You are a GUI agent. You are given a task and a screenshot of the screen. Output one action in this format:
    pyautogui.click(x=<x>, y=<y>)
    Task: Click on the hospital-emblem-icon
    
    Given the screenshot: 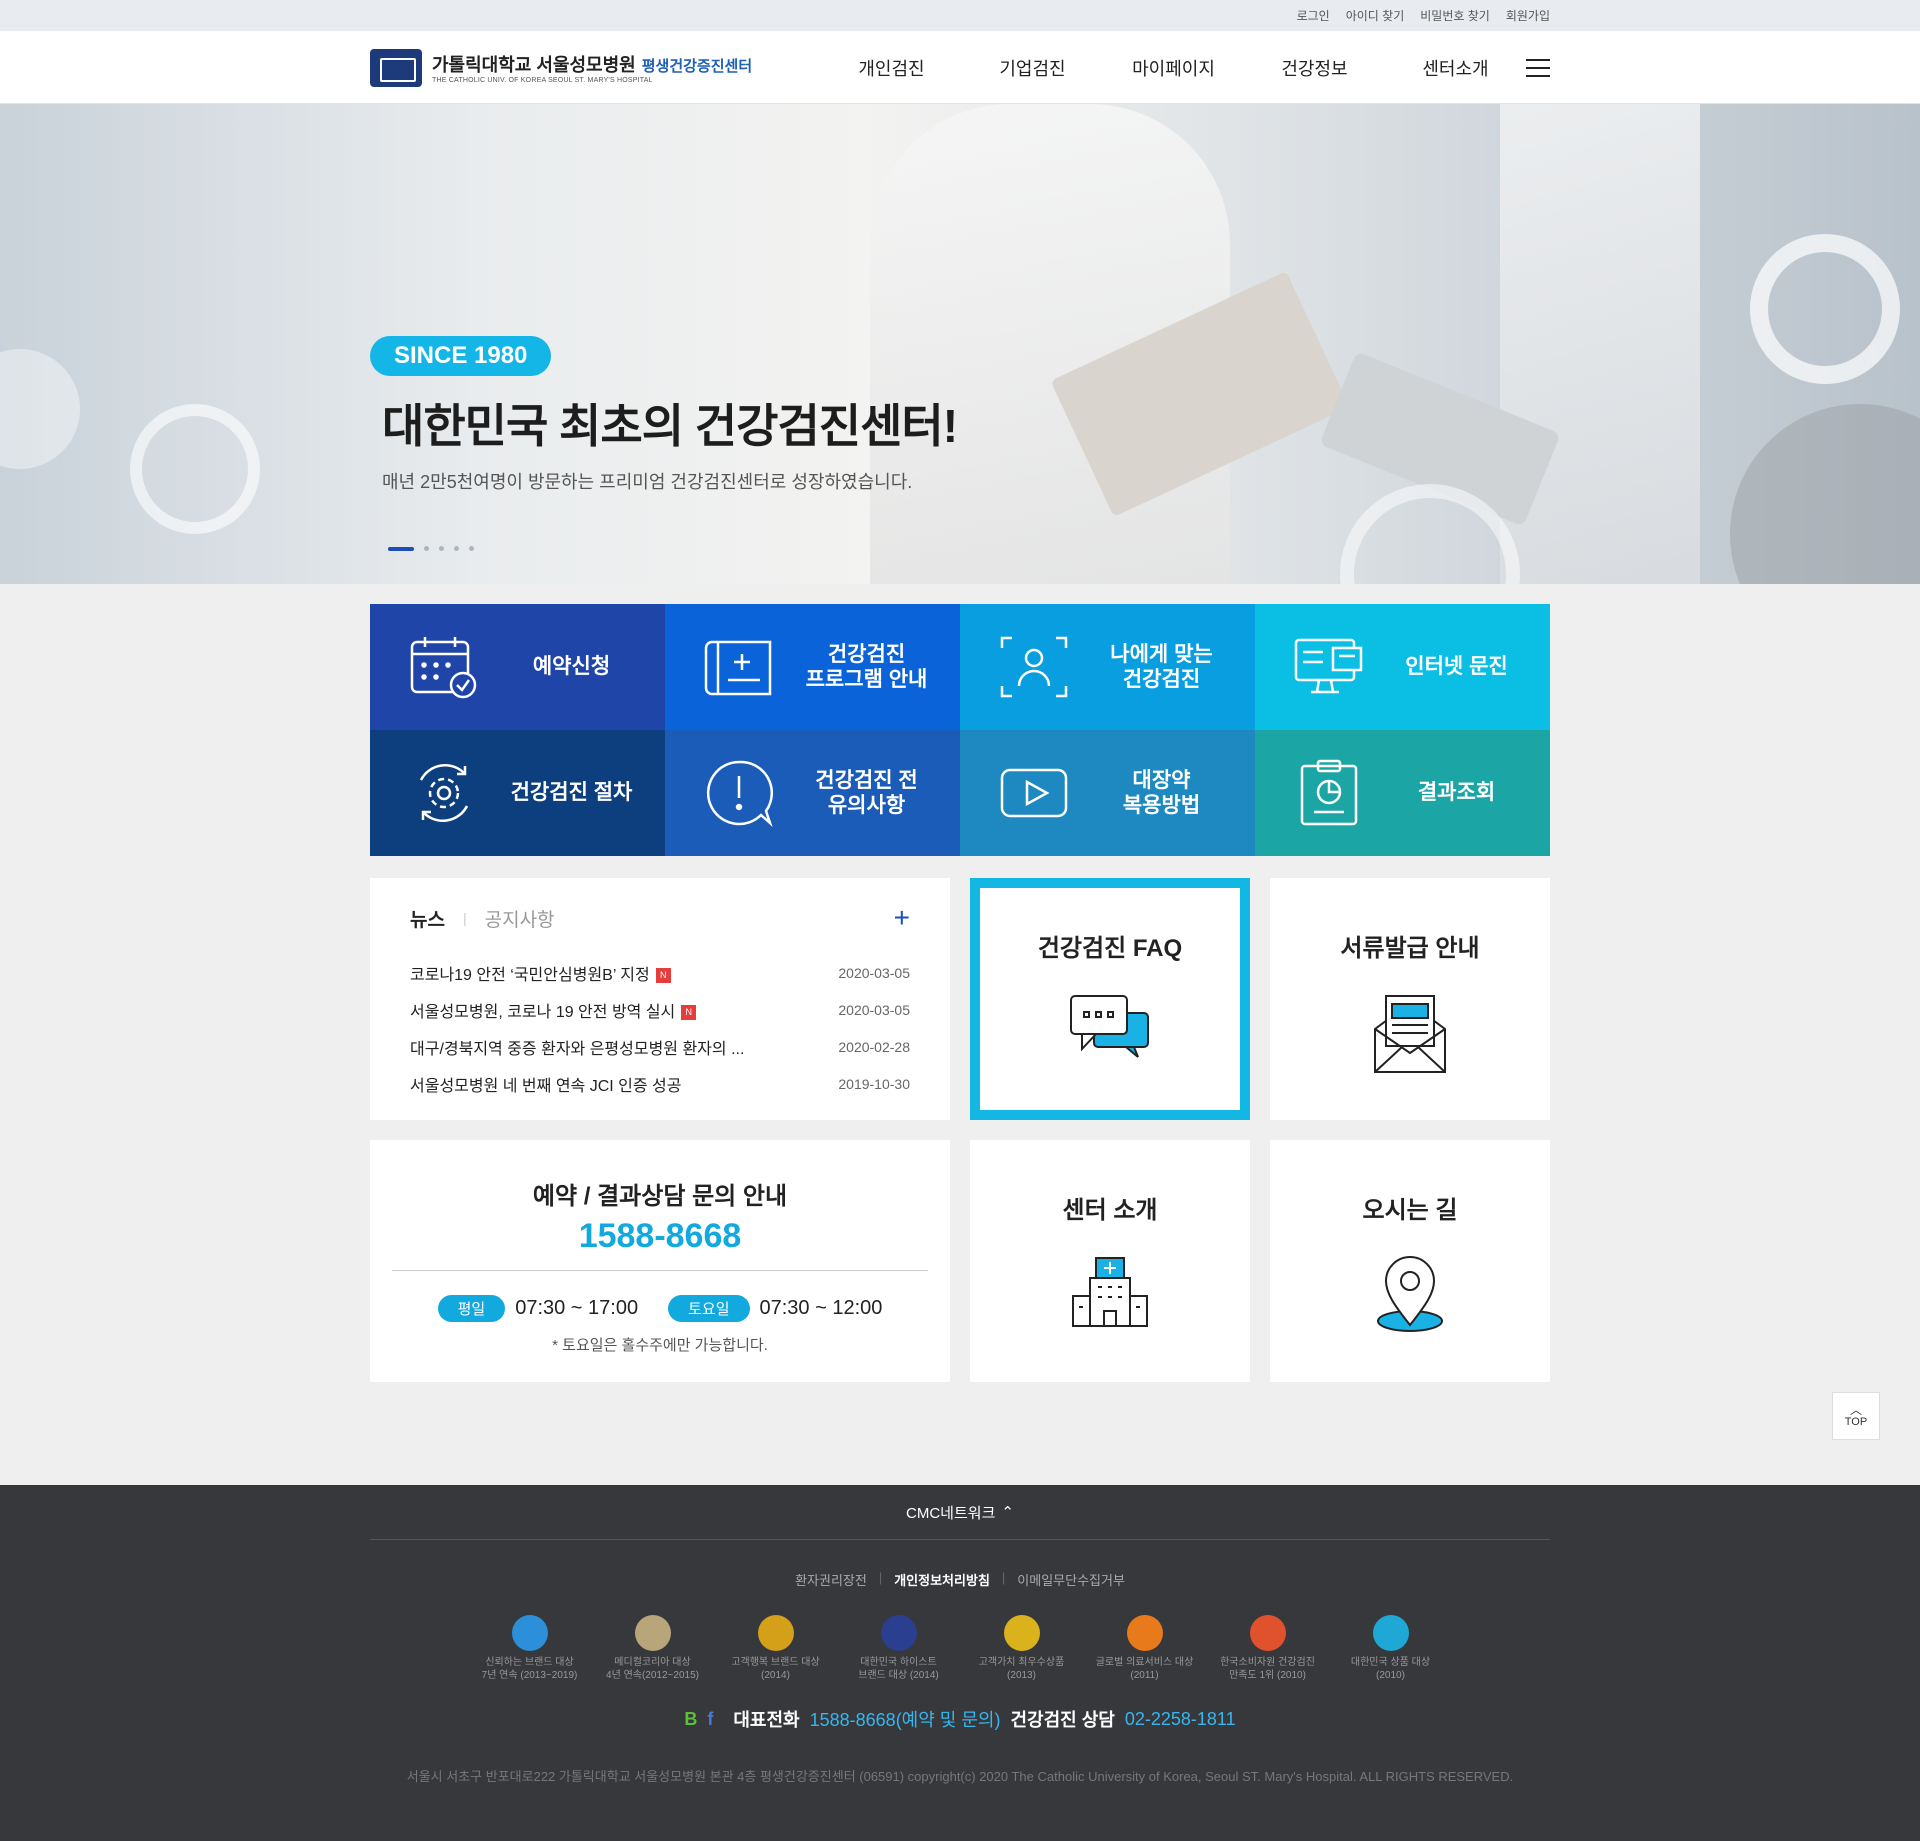 What is the action you would take?
    pyautogui.click(x=396, y=67)
    